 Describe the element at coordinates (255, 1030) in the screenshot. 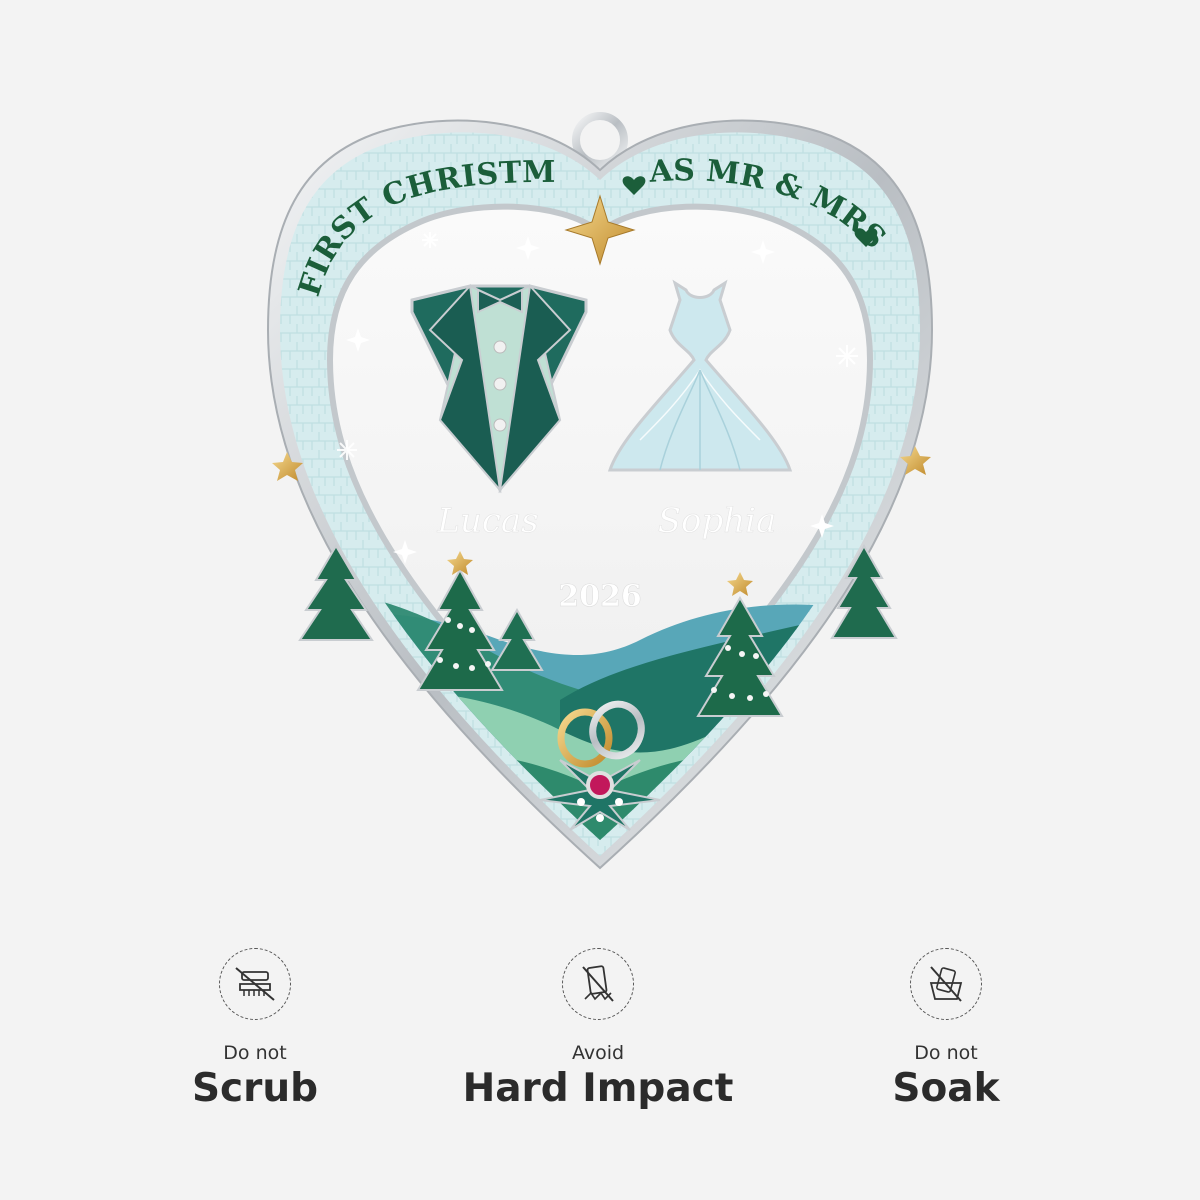

I see `care-item-scrub: Do not Scrub` at that location.